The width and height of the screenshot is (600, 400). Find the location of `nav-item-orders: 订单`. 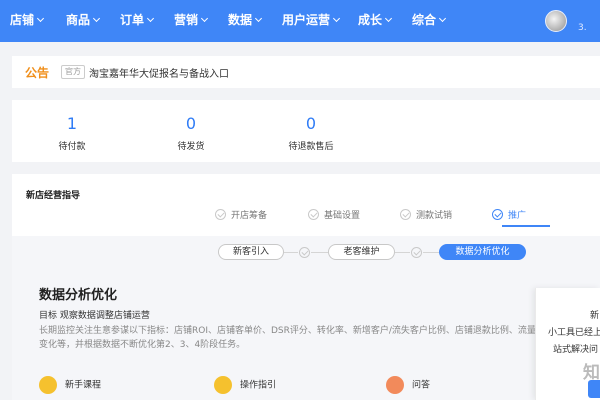

nav-item-orders: 订单 is located at coordinates (137, 21).